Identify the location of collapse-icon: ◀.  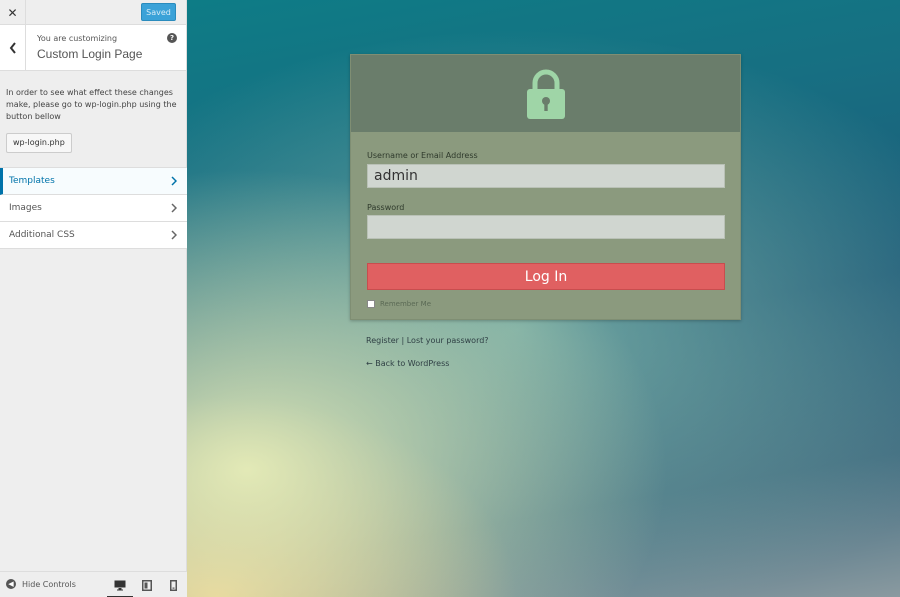
(11, 584).